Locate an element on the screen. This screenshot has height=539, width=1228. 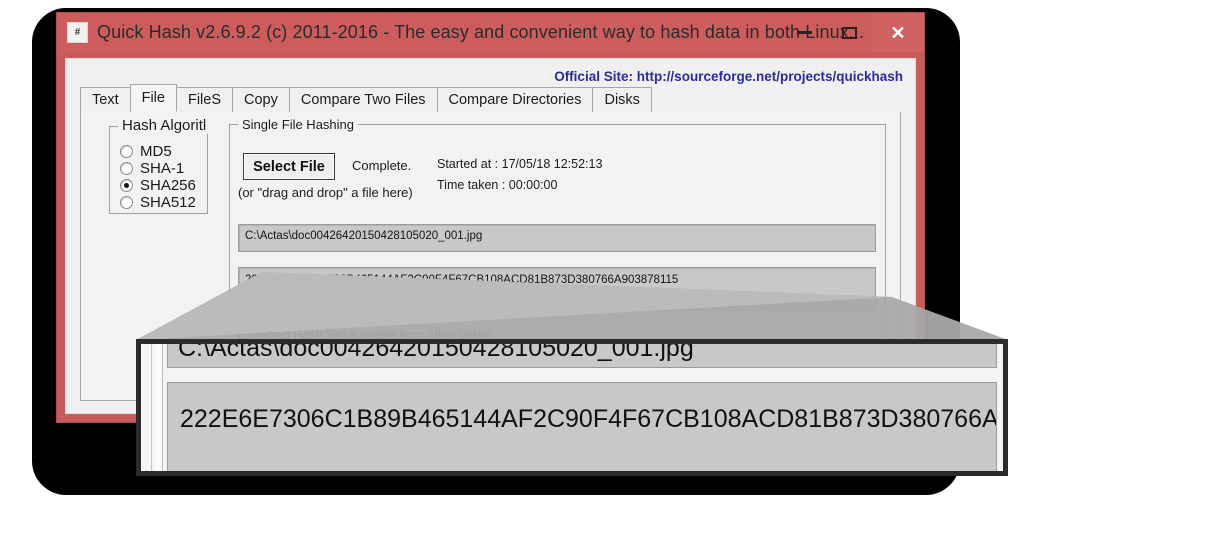
radio-sha1: SHA-1 is located at coordinates (152, 168).